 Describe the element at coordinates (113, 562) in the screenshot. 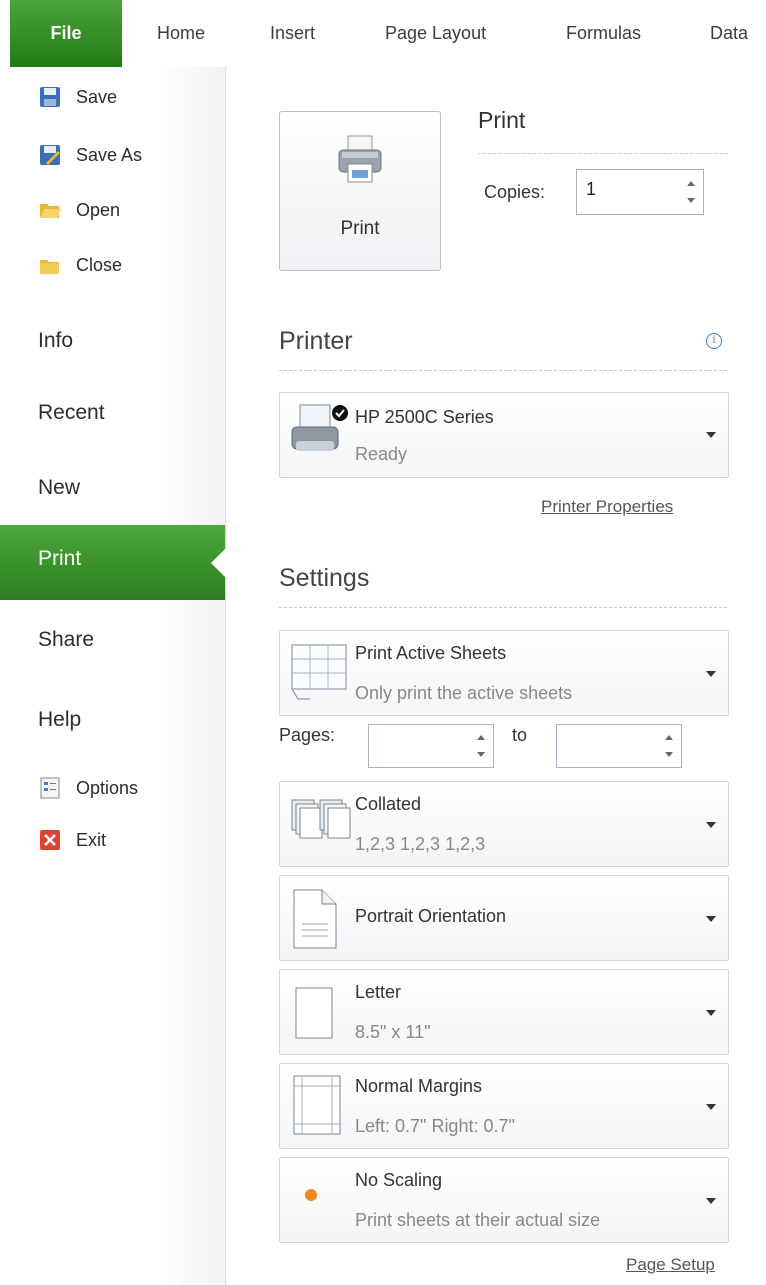

I see `nav-print: Print` at that location.